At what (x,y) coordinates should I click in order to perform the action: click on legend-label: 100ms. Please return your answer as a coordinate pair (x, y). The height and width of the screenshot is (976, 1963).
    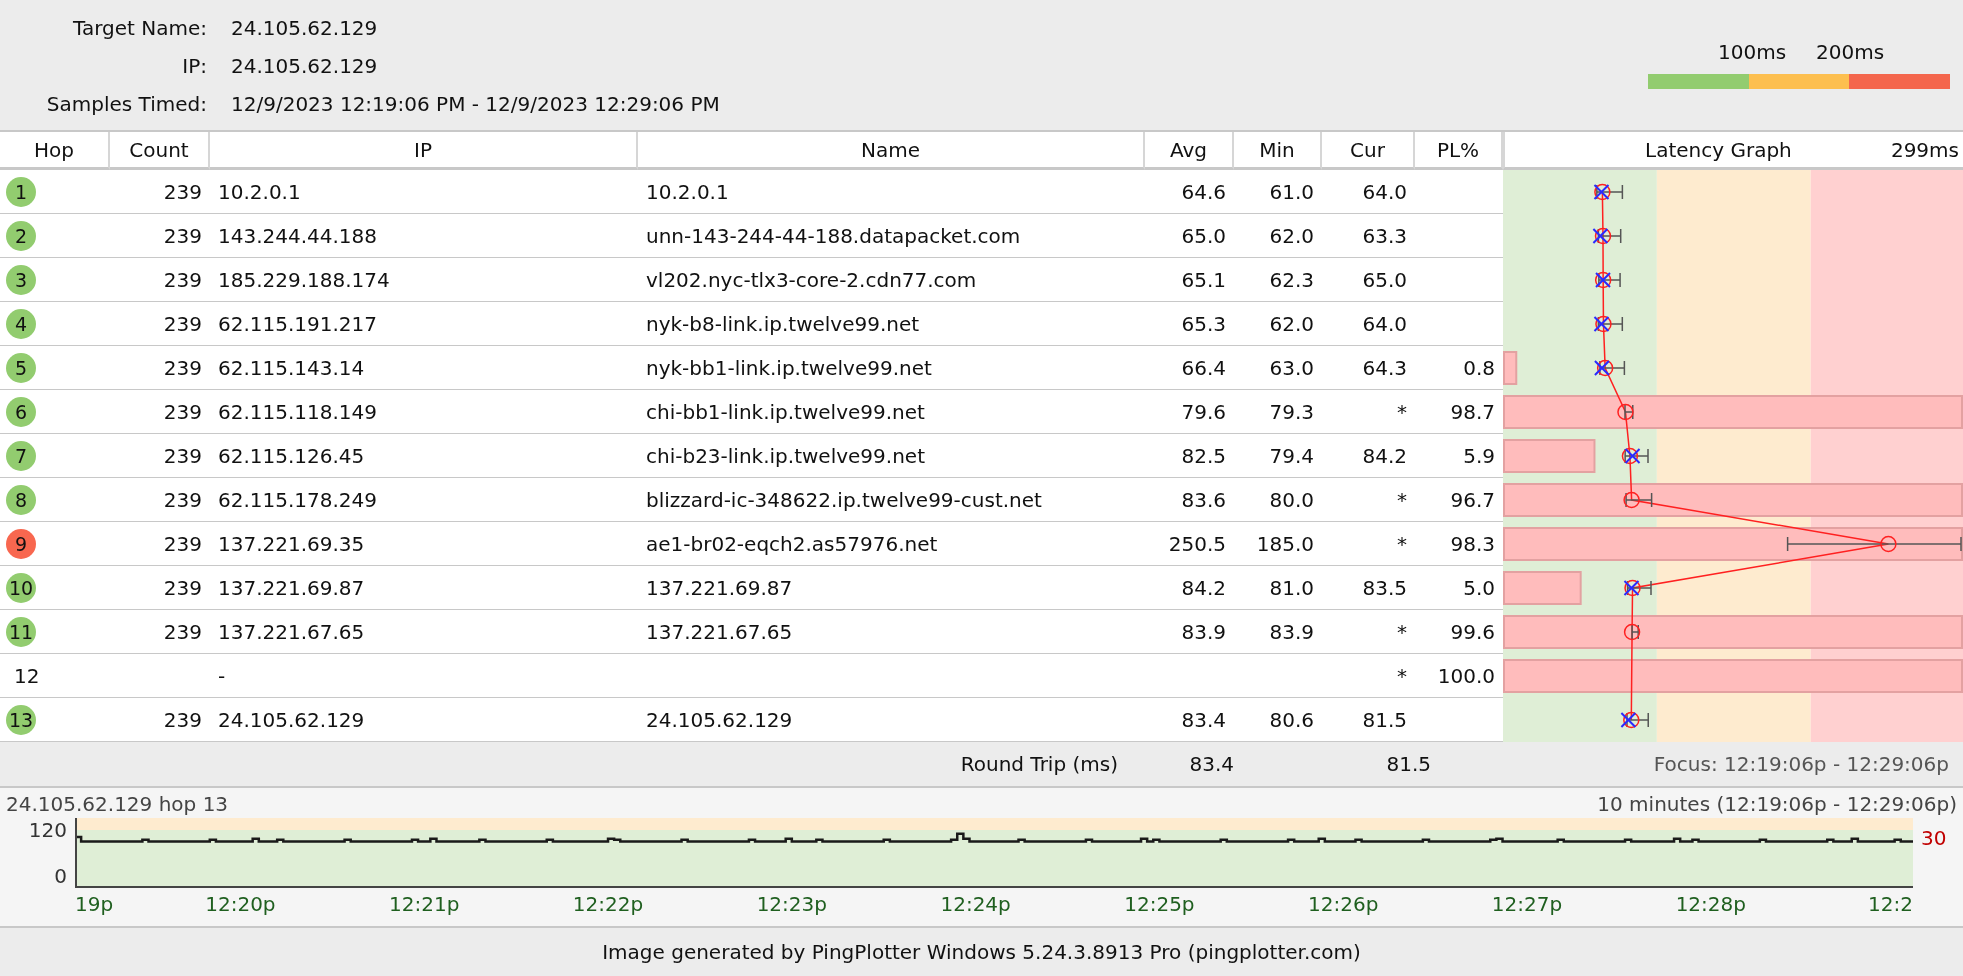
    Looking at the image, I should click on (1752, 52).